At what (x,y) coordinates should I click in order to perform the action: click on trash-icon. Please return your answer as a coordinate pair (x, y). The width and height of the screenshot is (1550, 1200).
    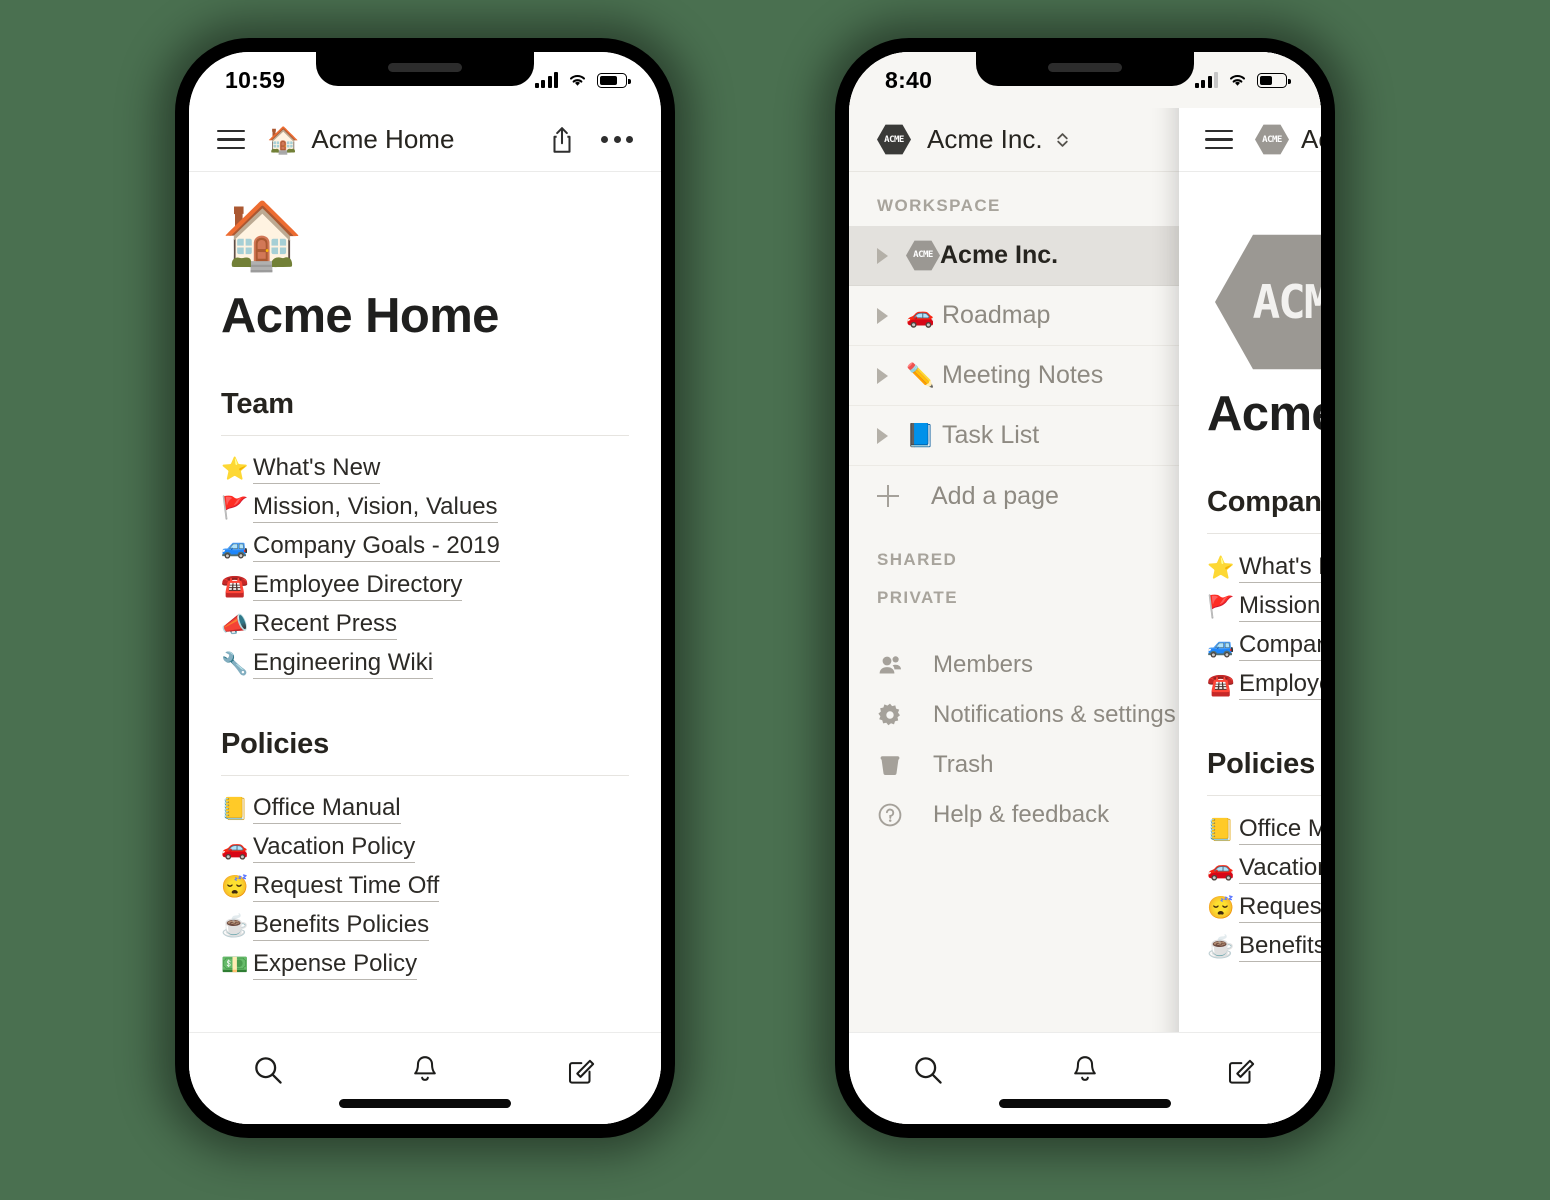
    Looking at the image, I should click on (892, 765).